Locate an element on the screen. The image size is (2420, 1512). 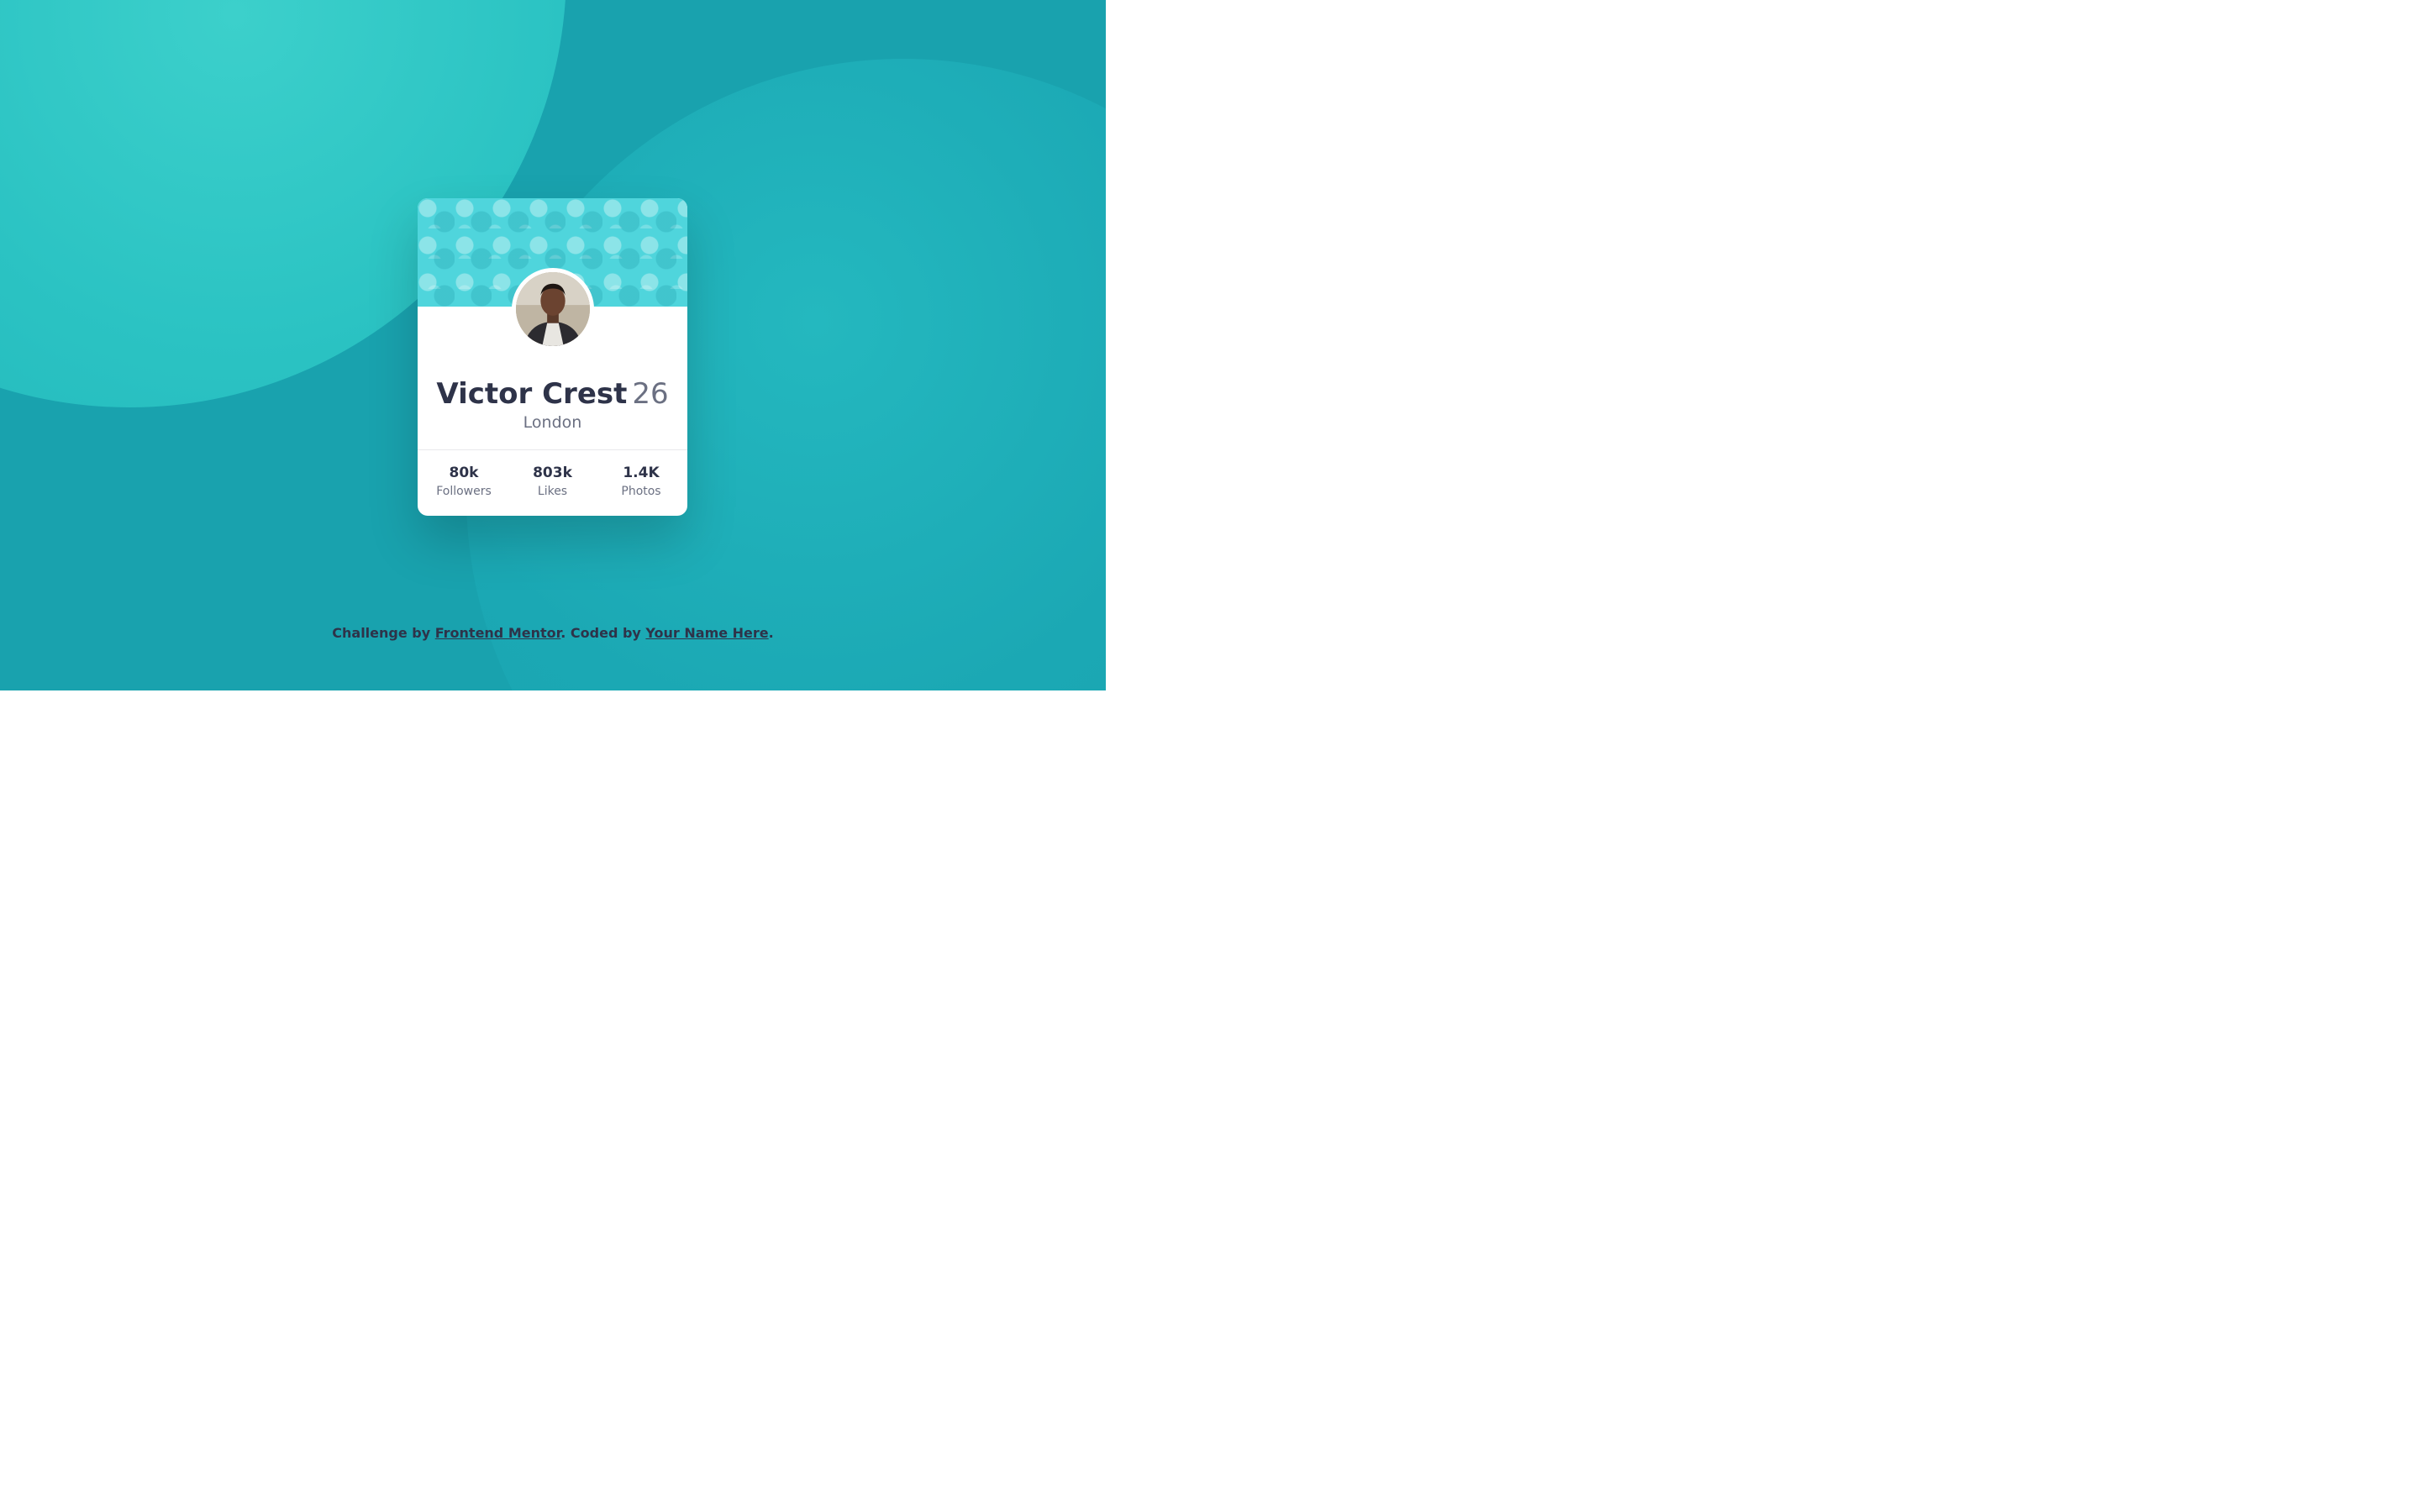
author-link: Your Name Here is located at coordinates (706, 633).